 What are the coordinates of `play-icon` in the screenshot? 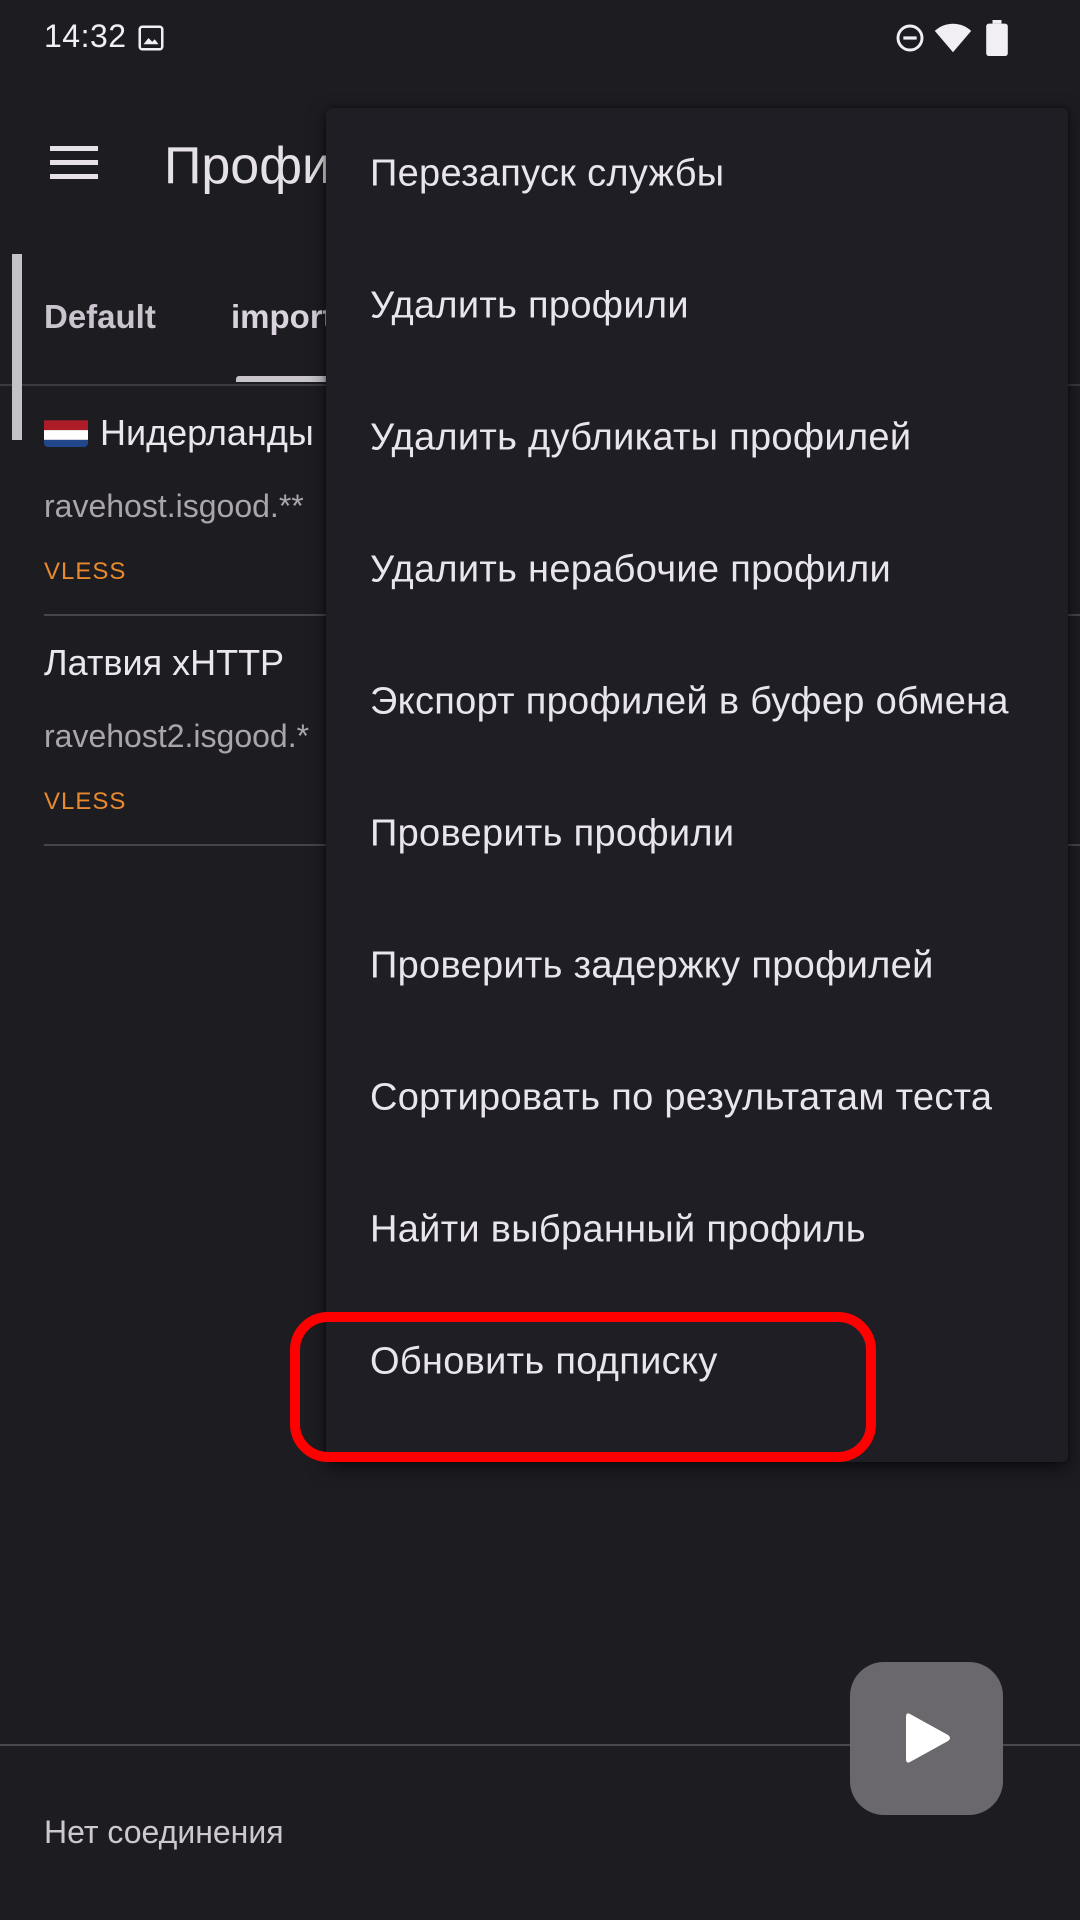 It's located at (928, 1738).